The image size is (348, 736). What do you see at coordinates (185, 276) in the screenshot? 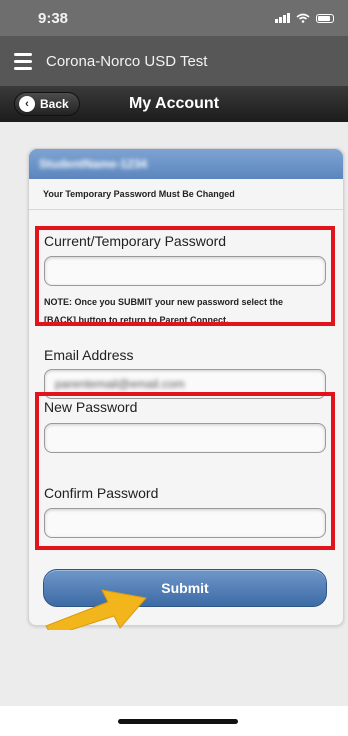
I see `highlight-box-current-password` at bounding box center [185, 276].